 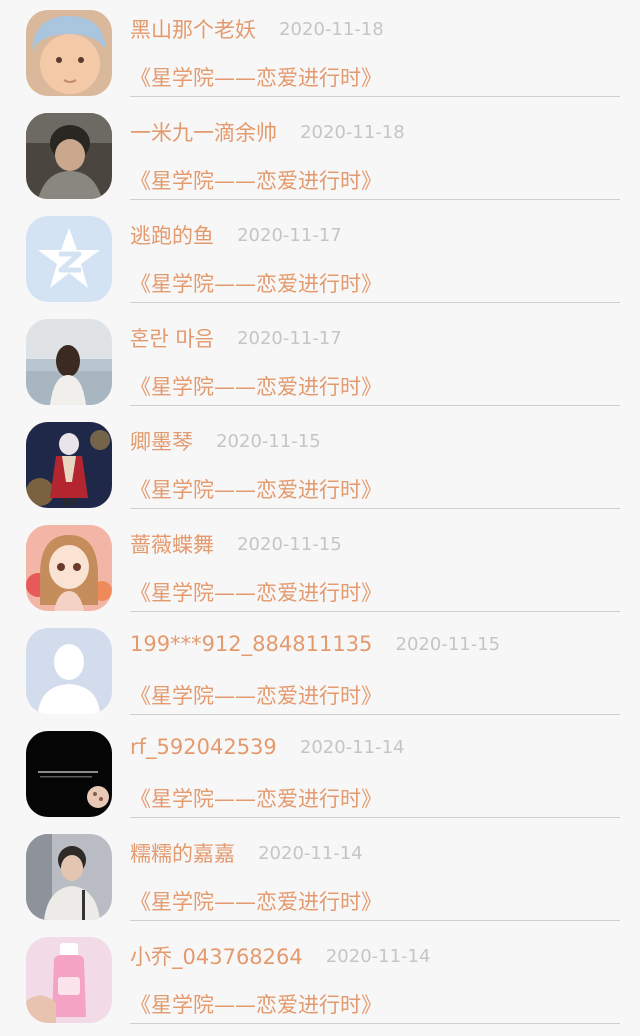 I want to click on default-person-avatar, so click(x=69, y=671).